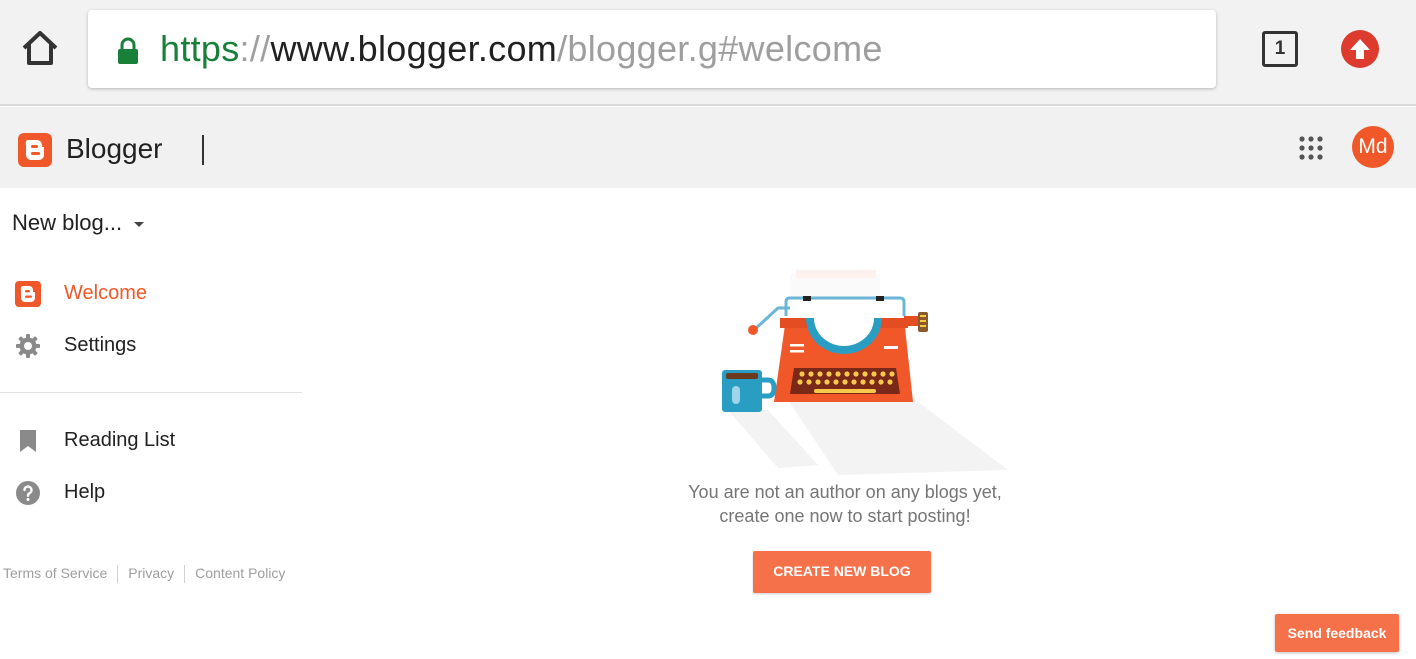  Describe the element at coordinates (708, 147) in the screenshot. I see `app-header: Blogger Md` at that location.